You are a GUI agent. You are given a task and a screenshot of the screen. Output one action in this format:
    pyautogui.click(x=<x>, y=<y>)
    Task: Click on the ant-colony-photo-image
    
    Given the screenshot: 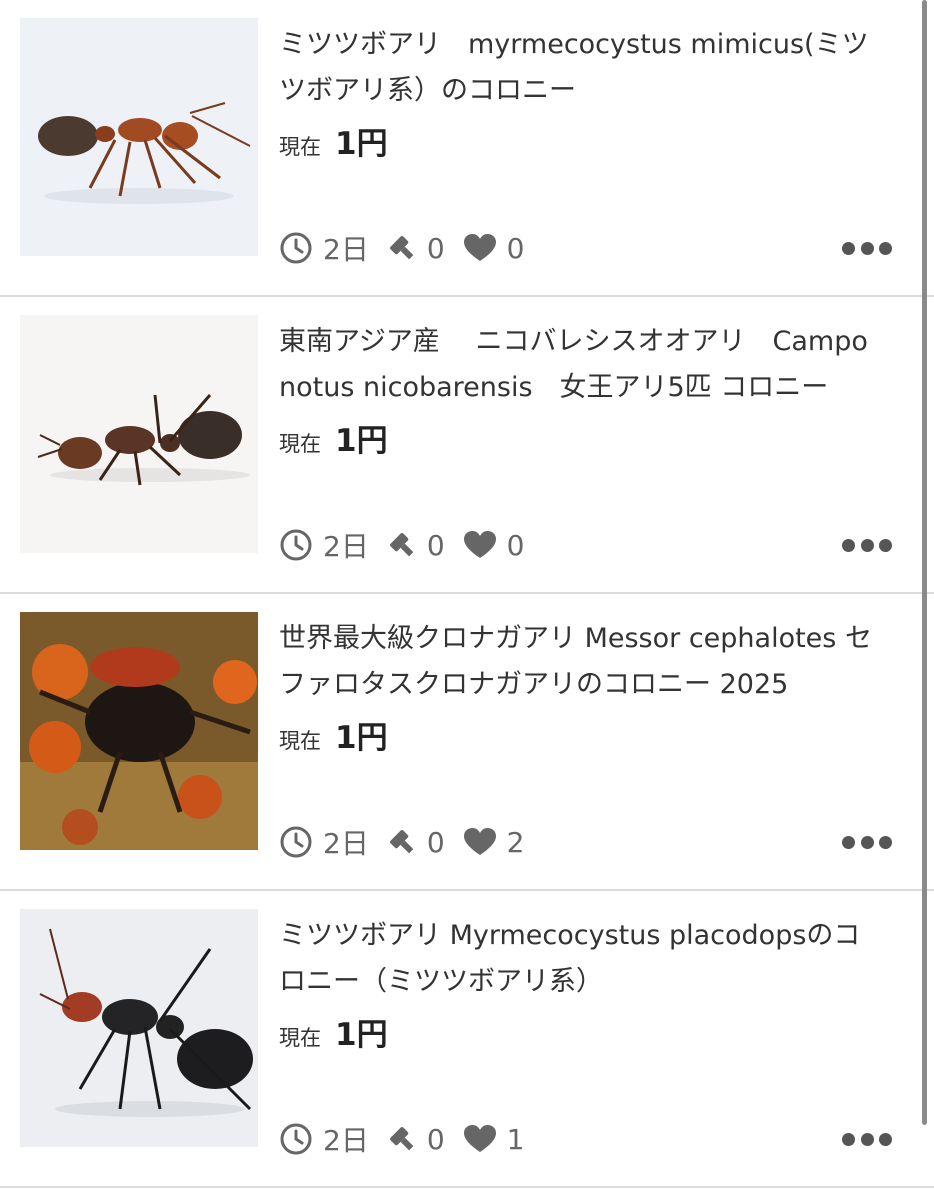 What is the action you would take?
    pyautogui.click(x=139, y=731)
    